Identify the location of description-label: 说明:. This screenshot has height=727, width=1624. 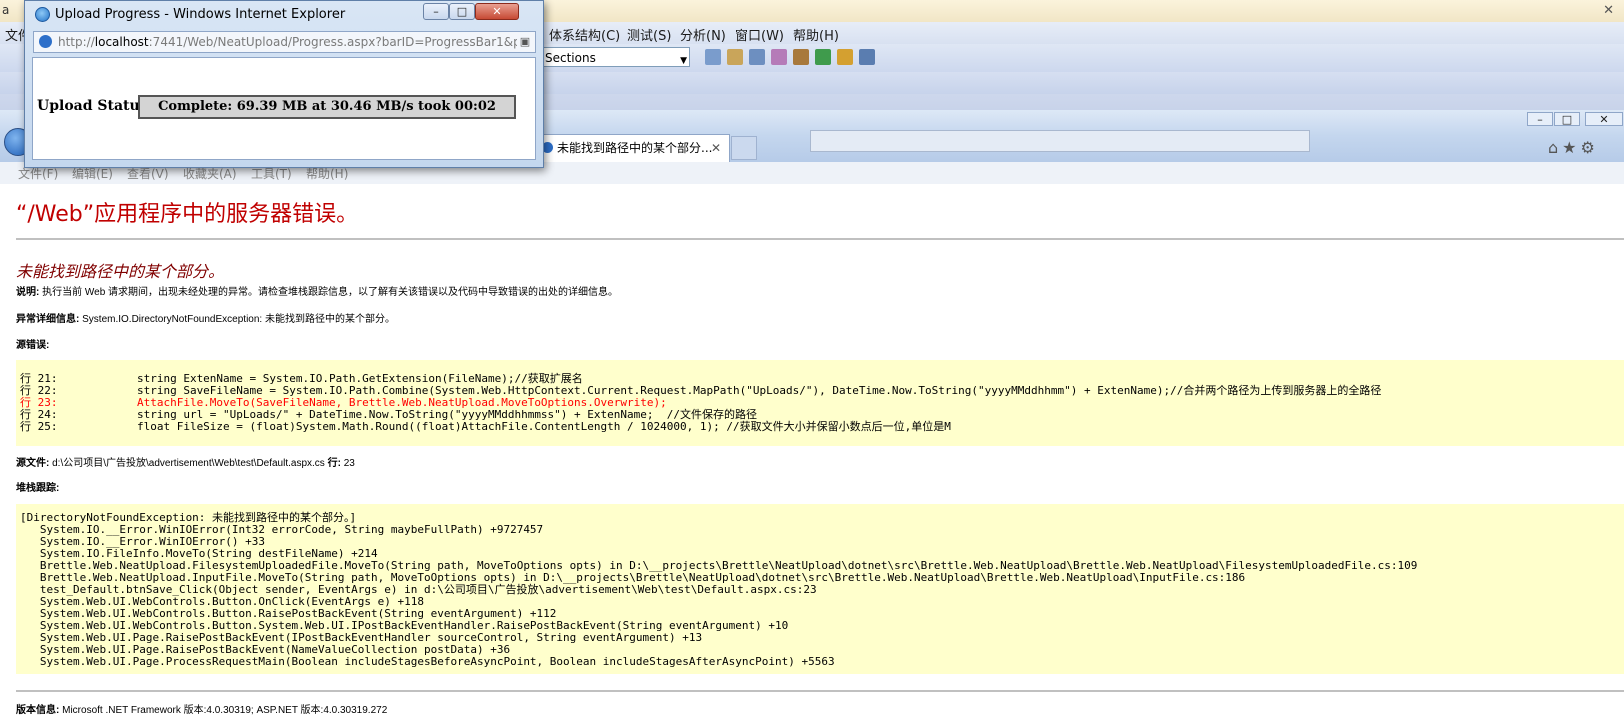
(28, 292).